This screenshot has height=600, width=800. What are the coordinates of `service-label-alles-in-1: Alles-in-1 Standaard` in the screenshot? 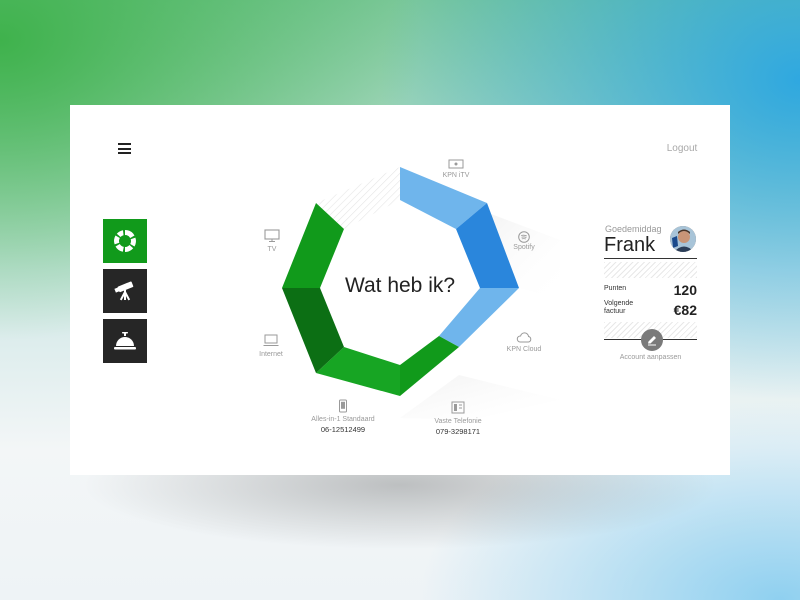 It's located at (342, 419).